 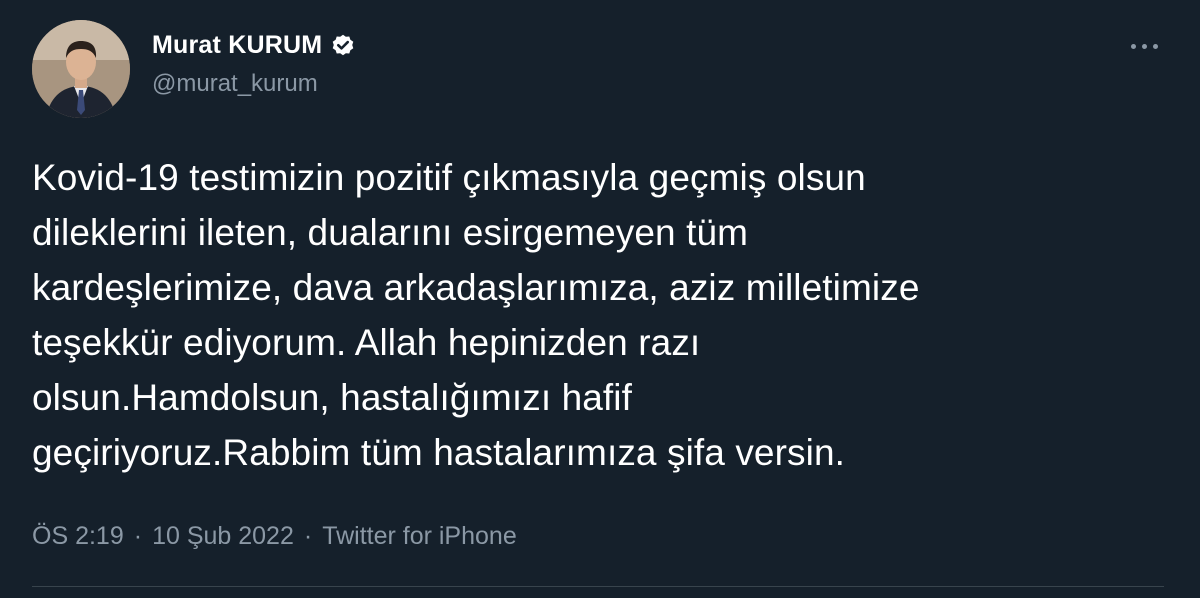 I want to click on divider, so click(x=598, y=586).